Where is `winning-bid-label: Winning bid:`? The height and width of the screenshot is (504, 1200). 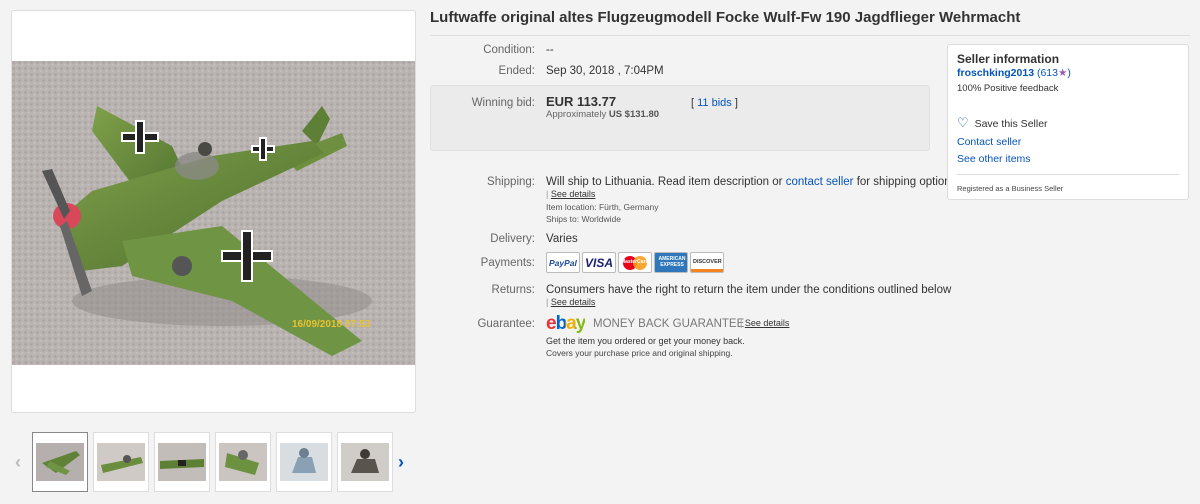 winning-bid-label: Winning bid: is located at coordinates (503, 103).